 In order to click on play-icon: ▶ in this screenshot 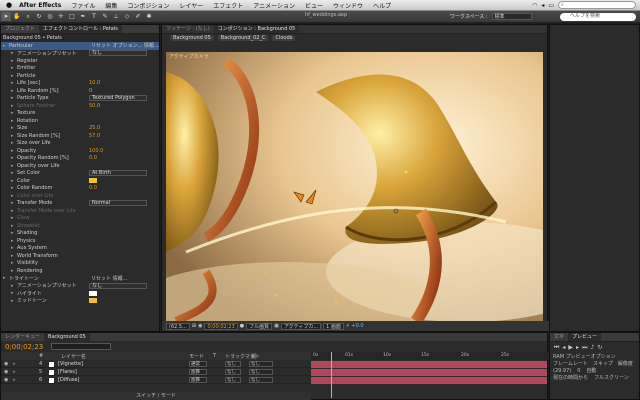, I will do `click(570, 348)`.